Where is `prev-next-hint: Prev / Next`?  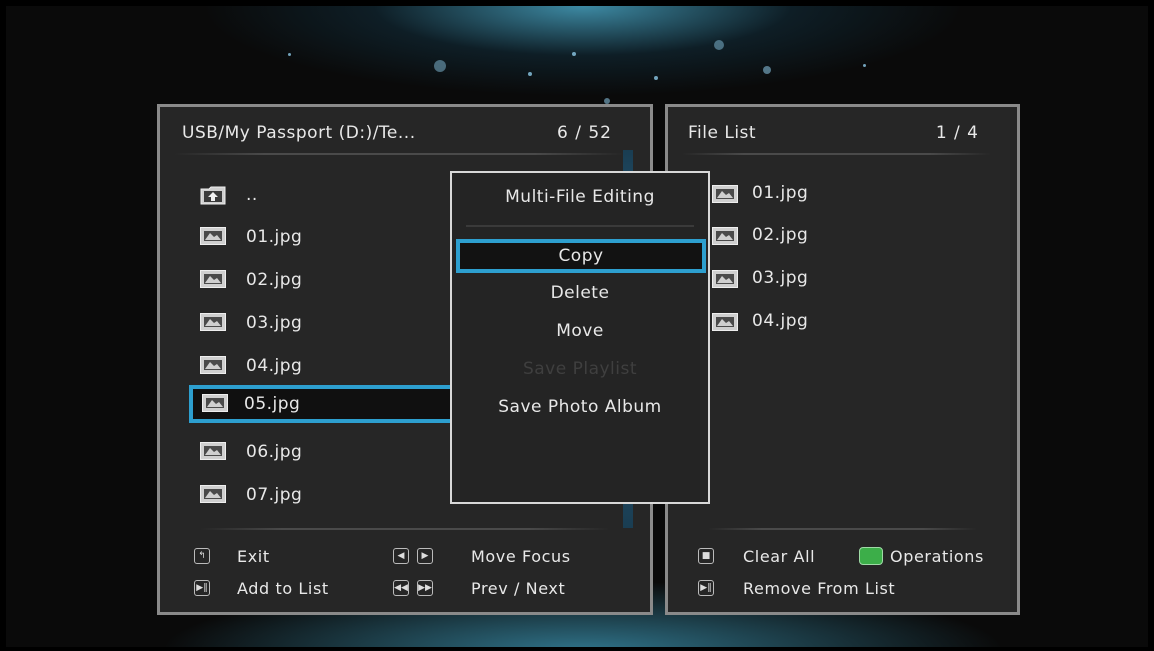 prev-next-hint: Prev / Next is located at coordinates (518, 588).